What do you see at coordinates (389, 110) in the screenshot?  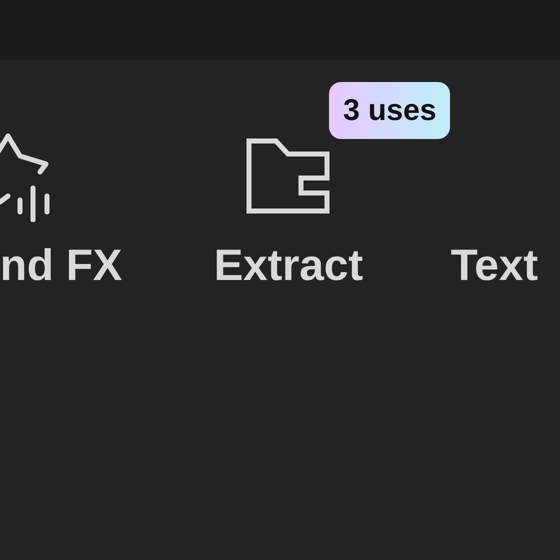 I see `usage-badge: 3 uses` at bounding box center [389, 110].